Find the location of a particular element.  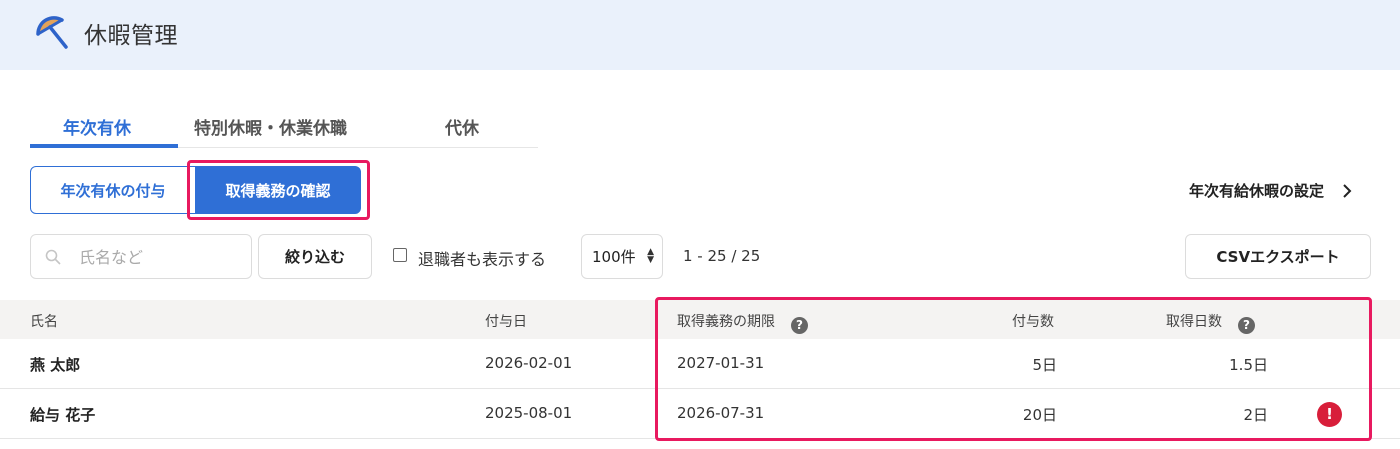

employee-name: 燕 太郎 is located at coordinates (55, 365).